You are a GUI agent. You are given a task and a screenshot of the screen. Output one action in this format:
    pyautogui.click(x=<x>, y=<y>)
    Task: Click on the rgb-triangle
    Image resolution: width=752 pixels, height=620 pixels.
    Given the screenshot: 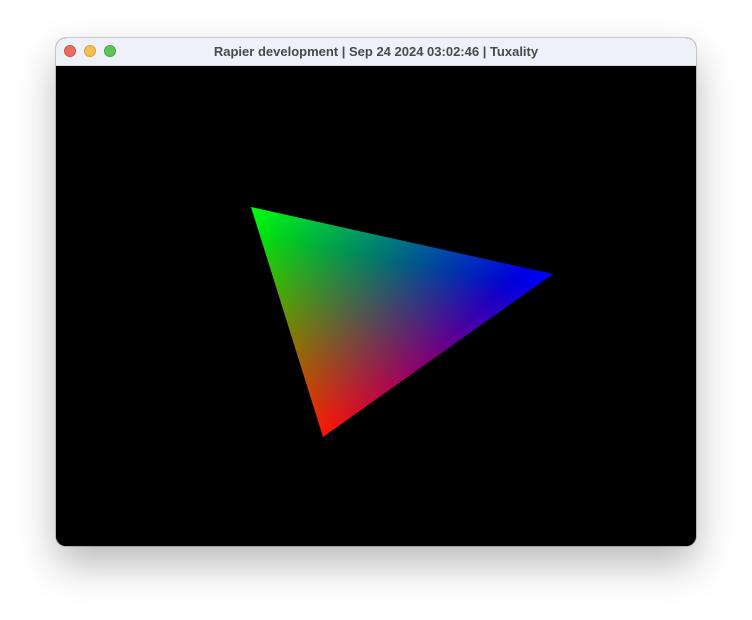 What is the action you would take?
    pyautogui.click(x=402, y=322)
    